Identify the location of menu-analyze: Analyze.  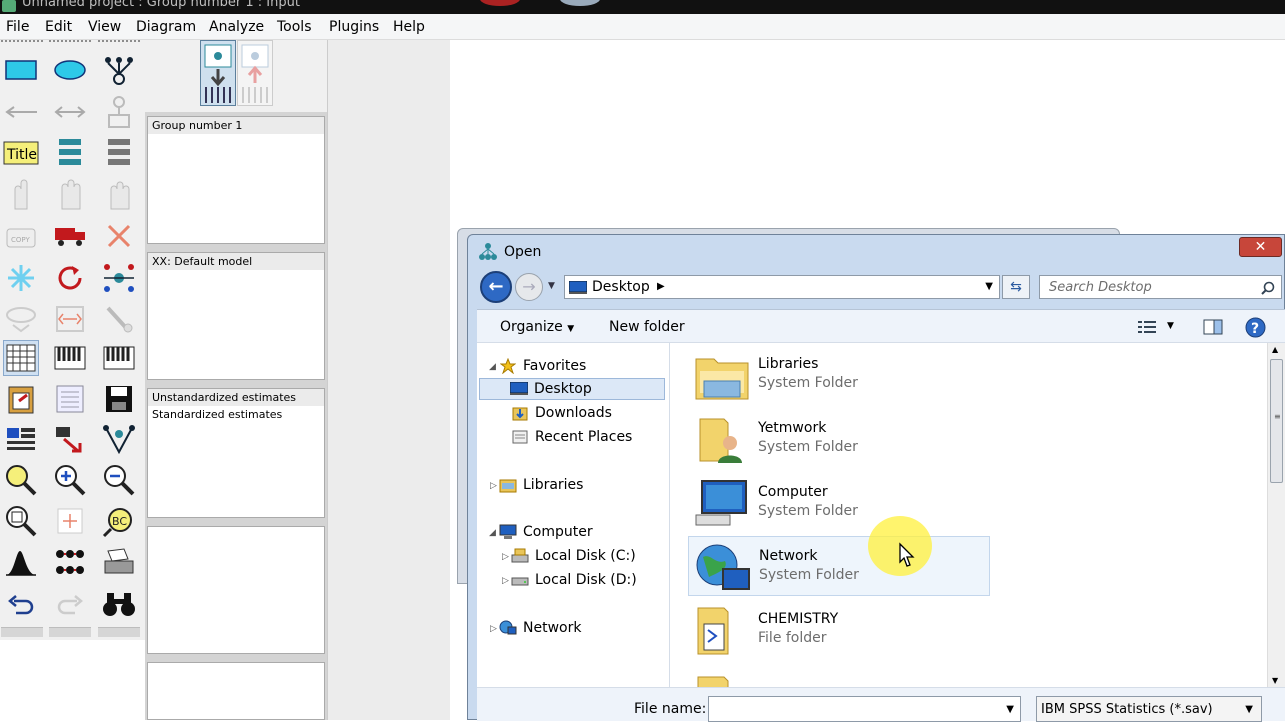
(236, 27).